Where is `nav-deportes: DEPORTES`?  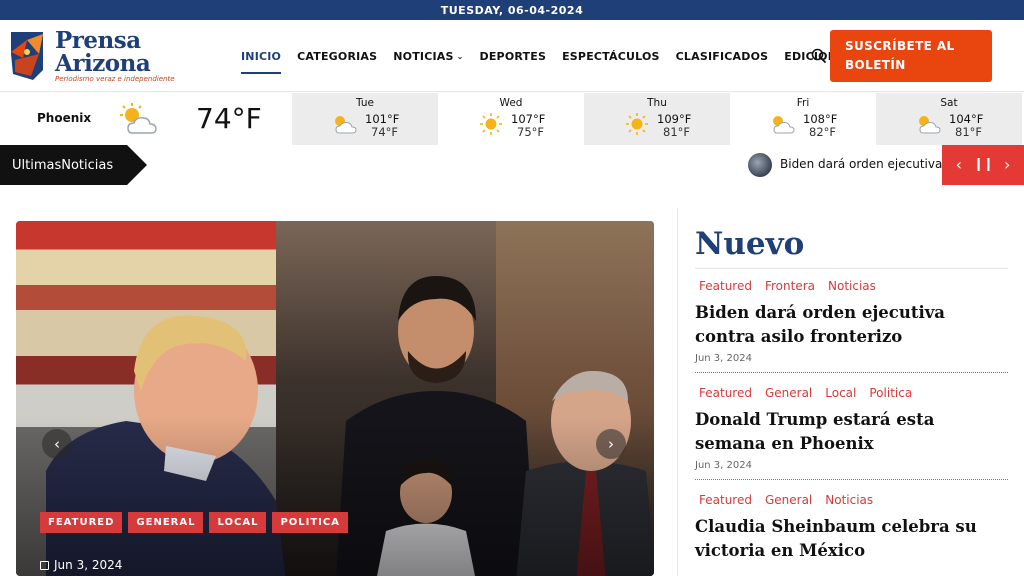 nav-deportes: DEPORTES is located at coordinates (513, 56).